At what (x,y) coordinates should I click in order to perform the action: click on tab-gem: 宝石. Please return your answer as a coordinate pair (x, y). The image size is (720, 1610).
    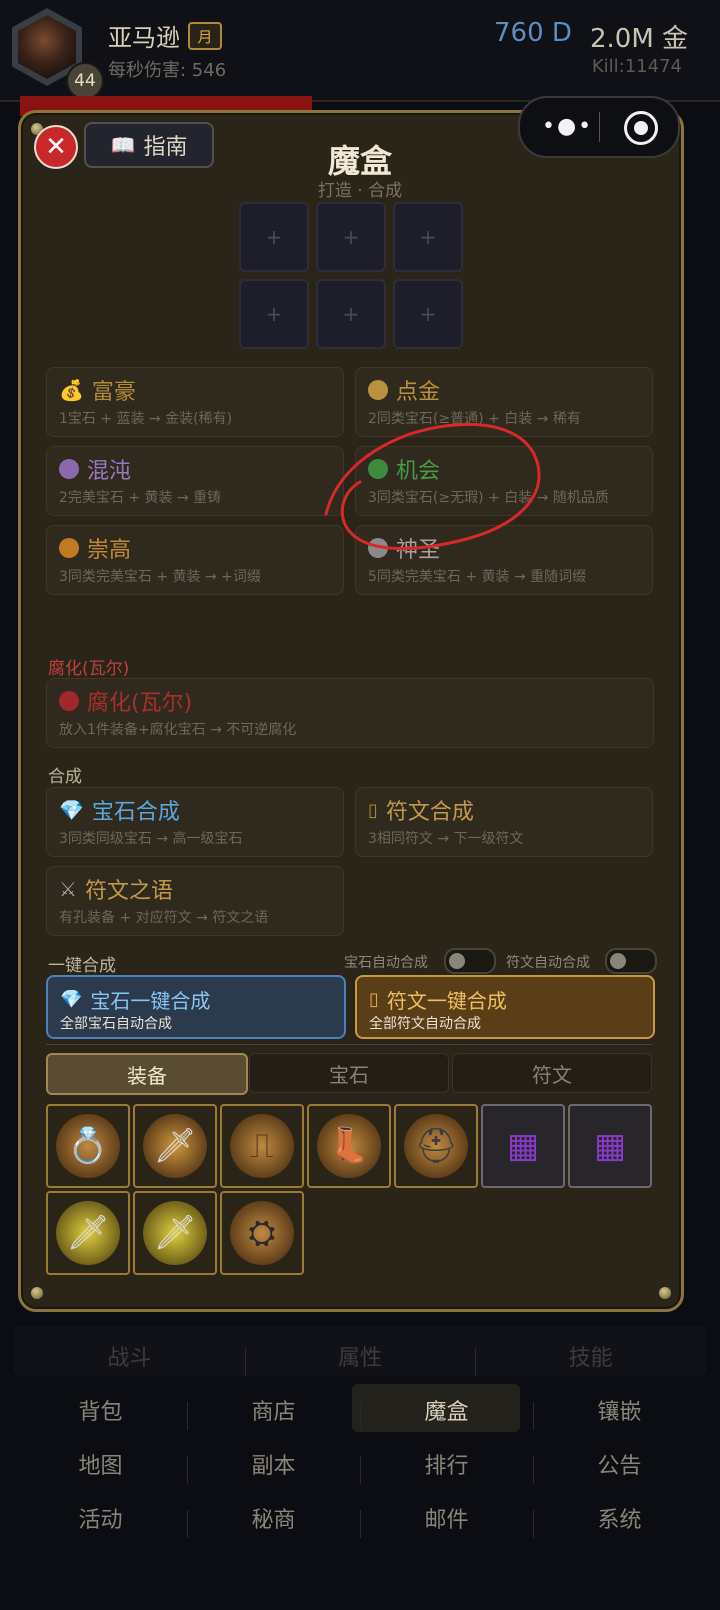
    Looking at the image, I should click on (349, 1073).